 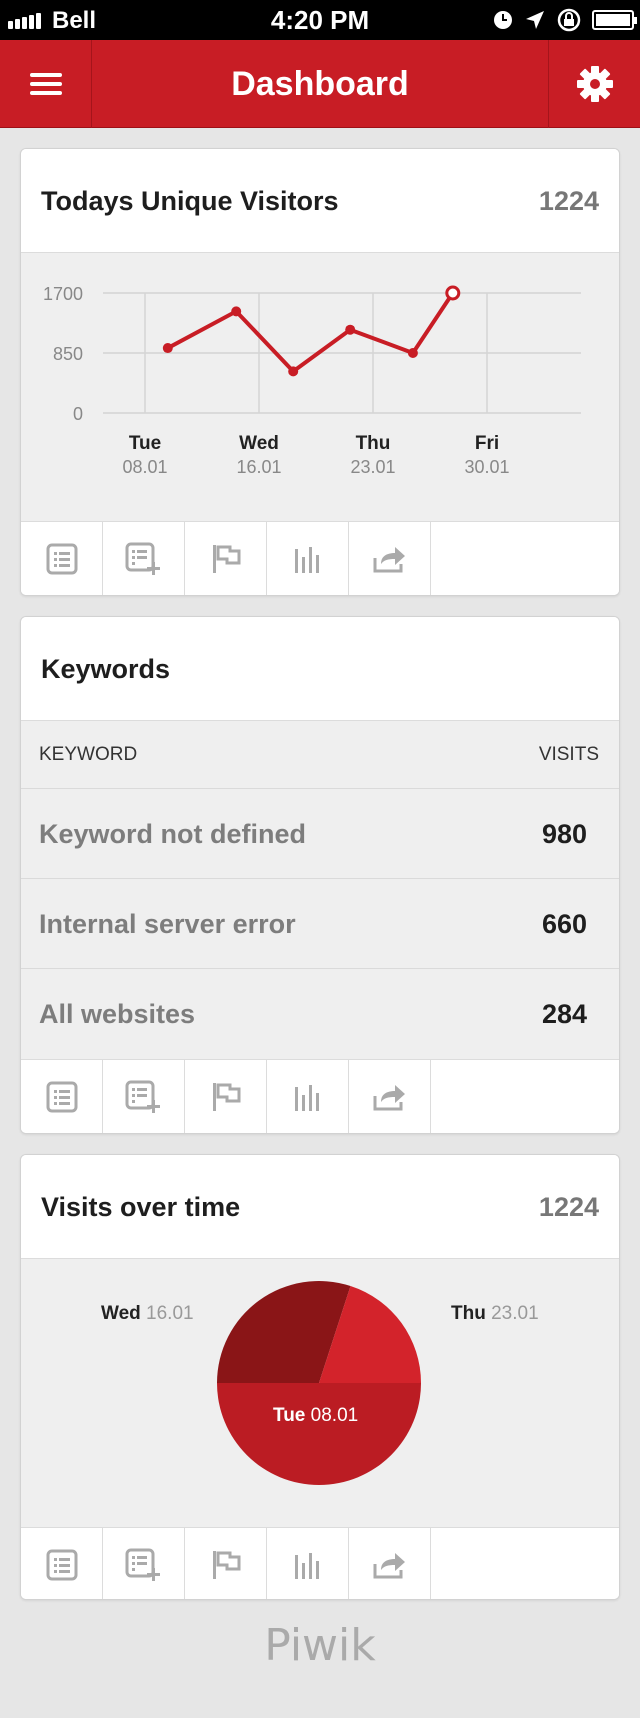 What do you see at coordinates (167, 924) in the screenshot?
I see `keyword-cell: Internal server error` at bounding box center [167, 924].